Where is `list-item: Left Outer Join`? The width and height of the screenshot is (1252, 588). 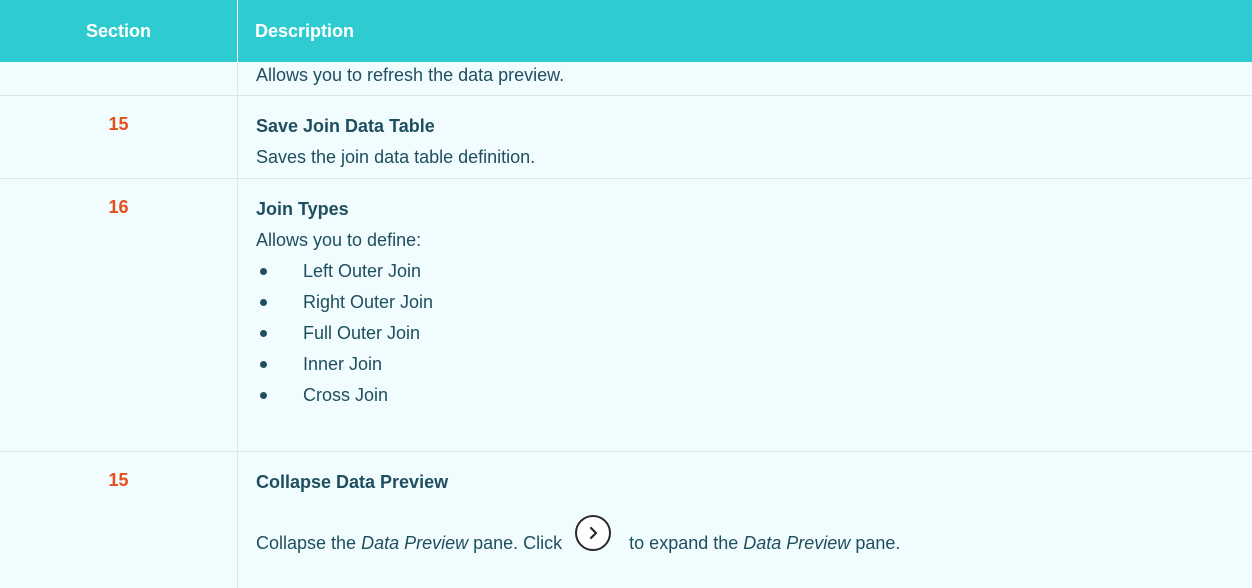 list-item: Left Outer Join is located at coordinates (754, 271).